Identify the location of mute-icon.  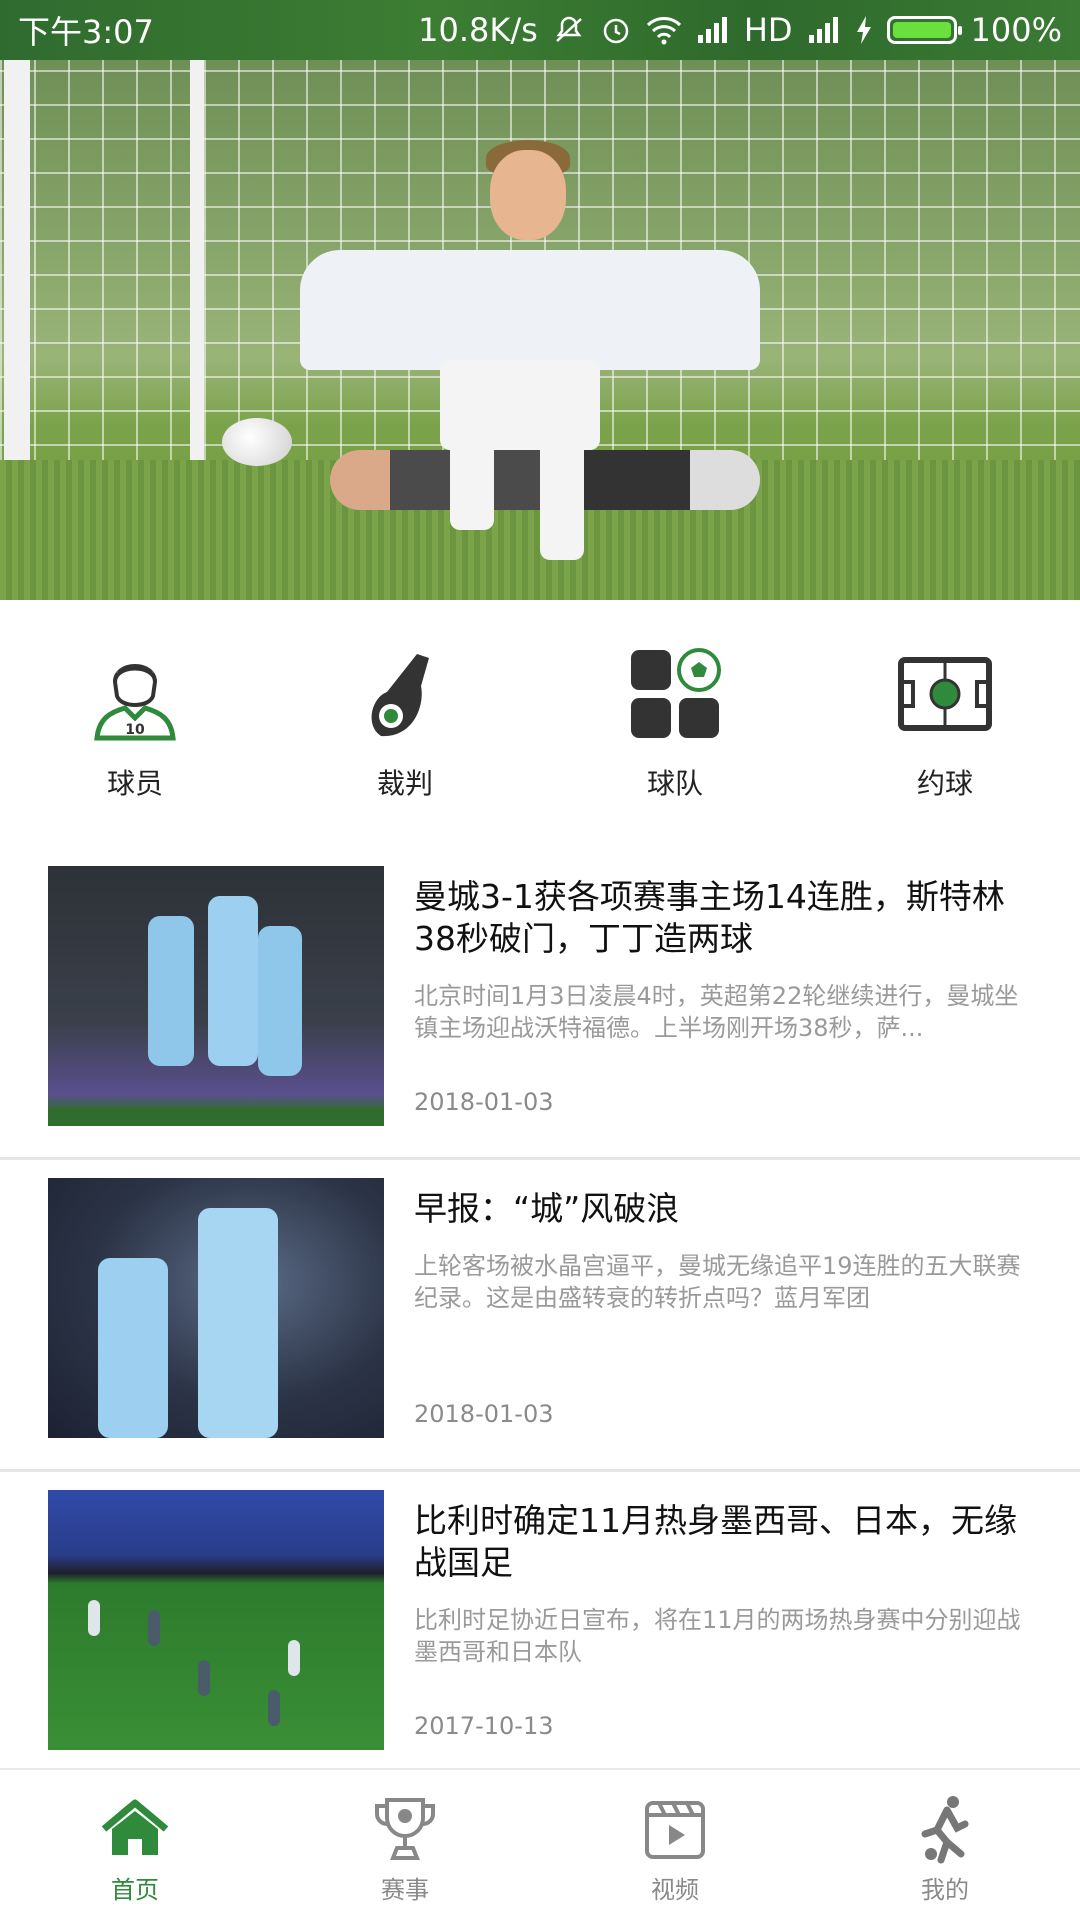
(569, 30).